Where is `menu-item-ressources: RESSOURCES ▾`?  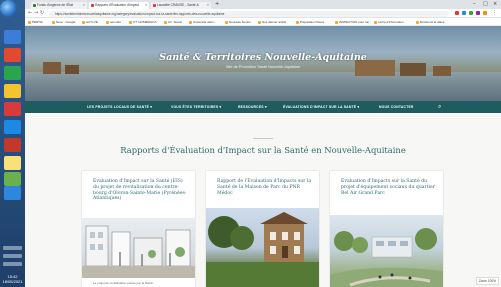 menu-item-ressources: RESSOURCES ▾ is located at coordinates (252, 107).